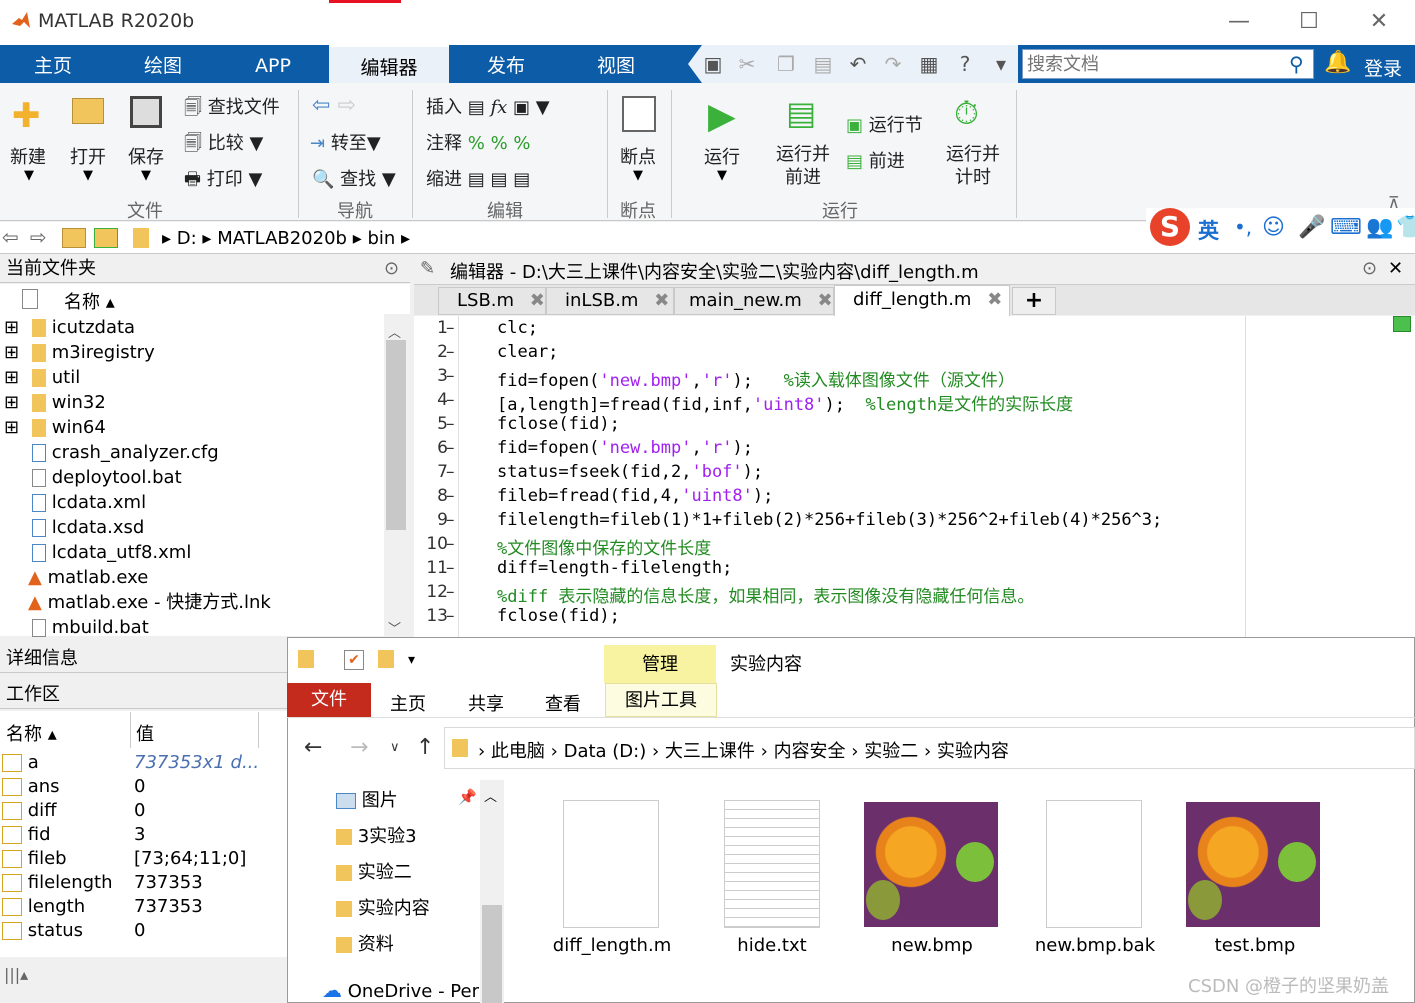 The height and width of the screenshot is (1003, 1415). I want to click on copy-icon: ❐, so click(786, 64).